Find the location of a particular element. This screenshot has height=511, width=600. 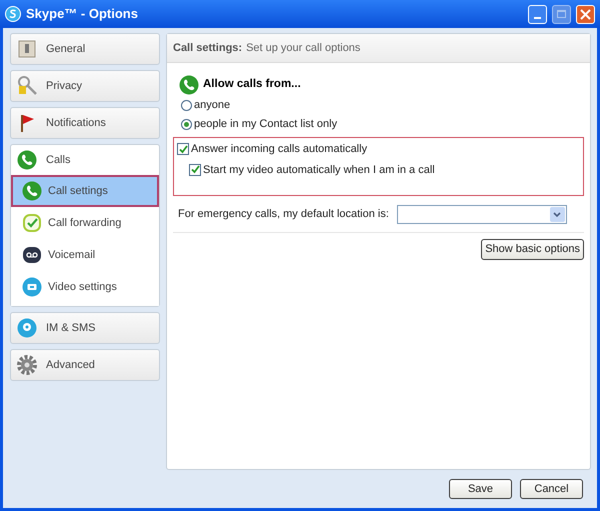

sidebar-label: Privacy is located at coordinates (64, 86).